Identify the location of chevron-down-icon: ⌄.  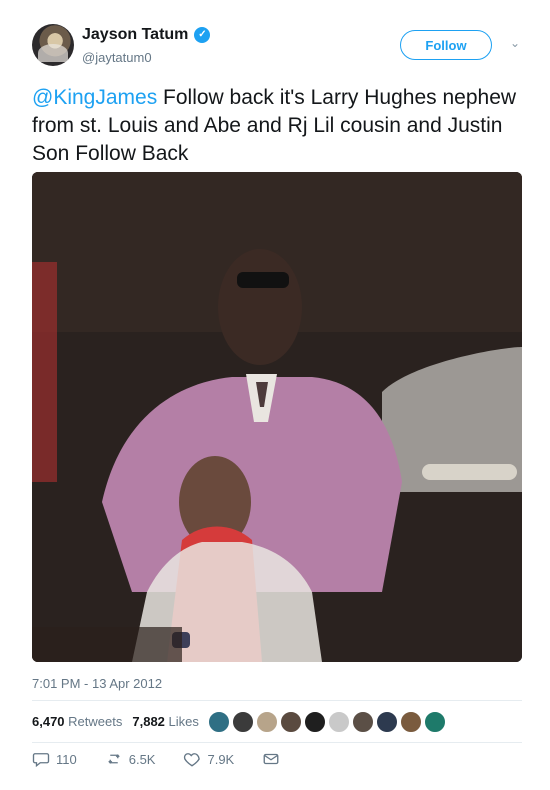
(515, 43).